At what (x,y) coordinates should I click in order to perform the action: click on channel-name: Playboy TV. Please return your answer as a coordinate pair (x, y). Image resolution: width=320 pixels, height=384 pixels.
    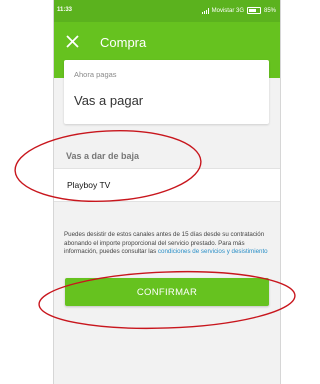
    Looking at the image, I should click on (89, 185).